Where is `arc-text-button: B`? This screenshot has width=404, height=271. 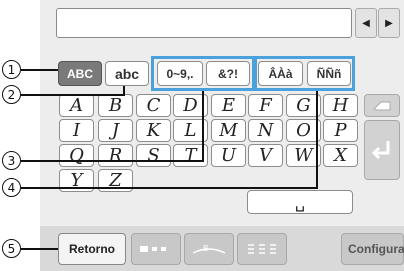 arc-text-button: B is located at coordinates (209, 249).